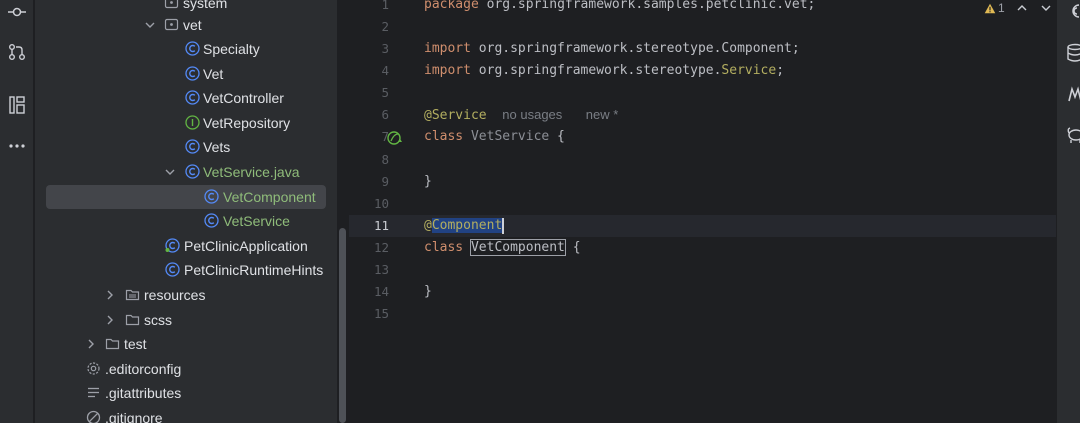 The width and height of the screenshot is (1080, 423). What do you see at coordinates (385, 181) in the screenshot?
I see `line-number: 9` at bounding box center [385, 181].